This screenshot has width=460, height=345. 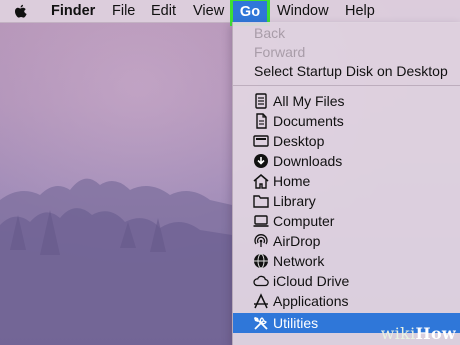 What do you see at coordinates (261, 301) in the screenshot?
I see `applications-icon` at bounding box center [261, 301].